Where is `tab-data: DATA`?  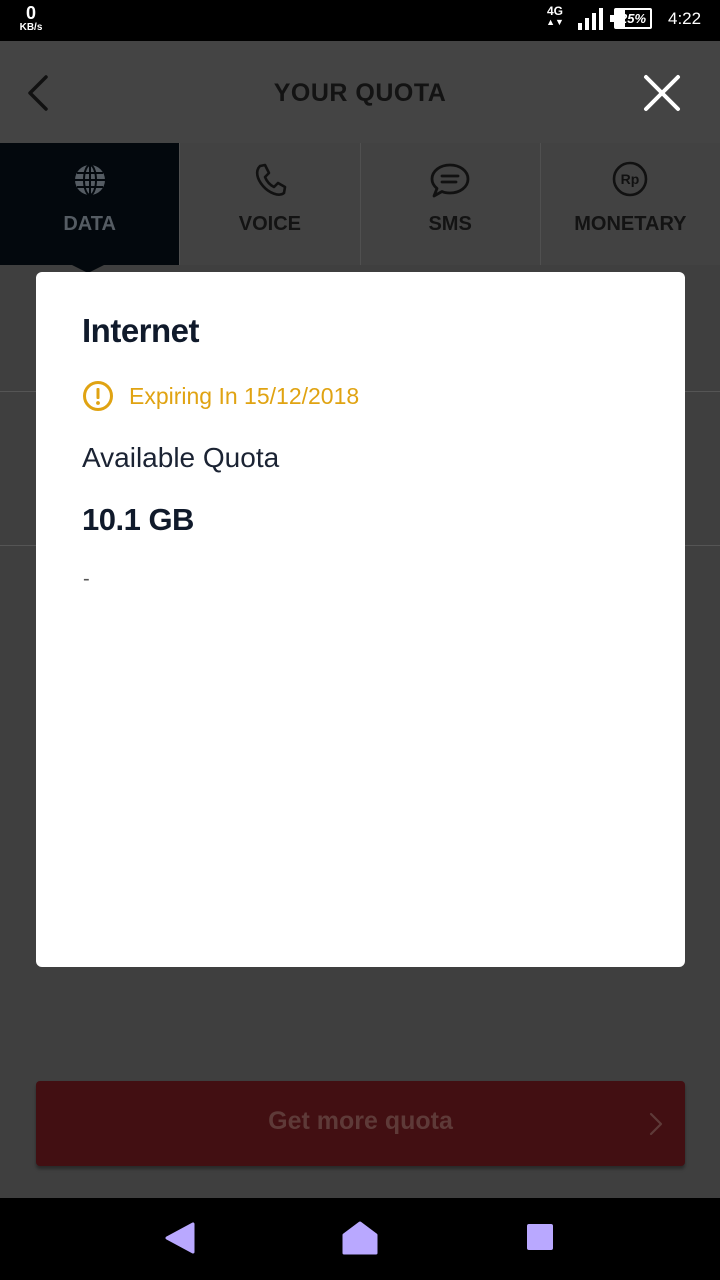
tab-data: DATA is located at coordinates (90, 208).